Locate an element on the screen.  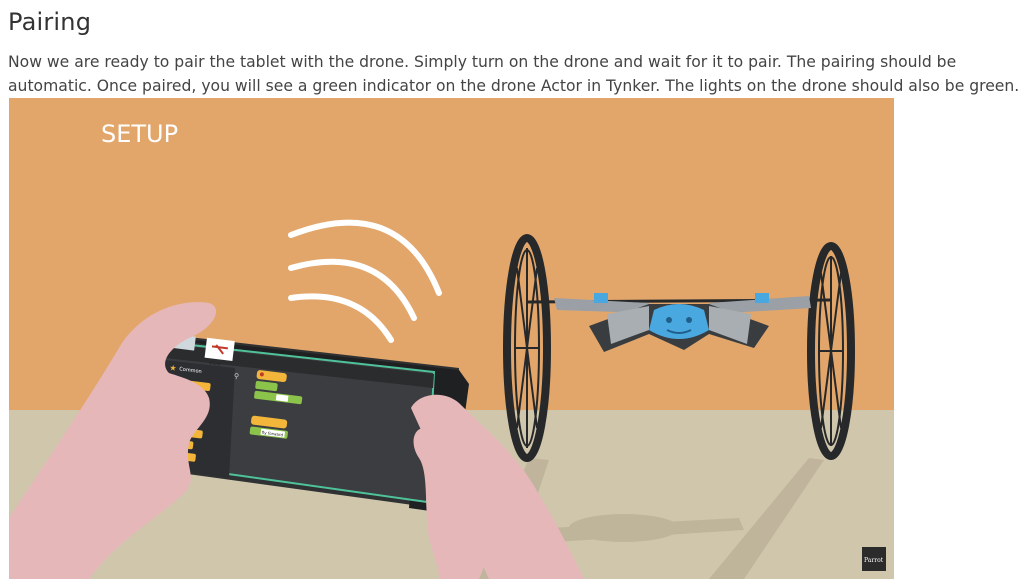
brand-badge-label: Parrot is located at coordinates (874, 560).